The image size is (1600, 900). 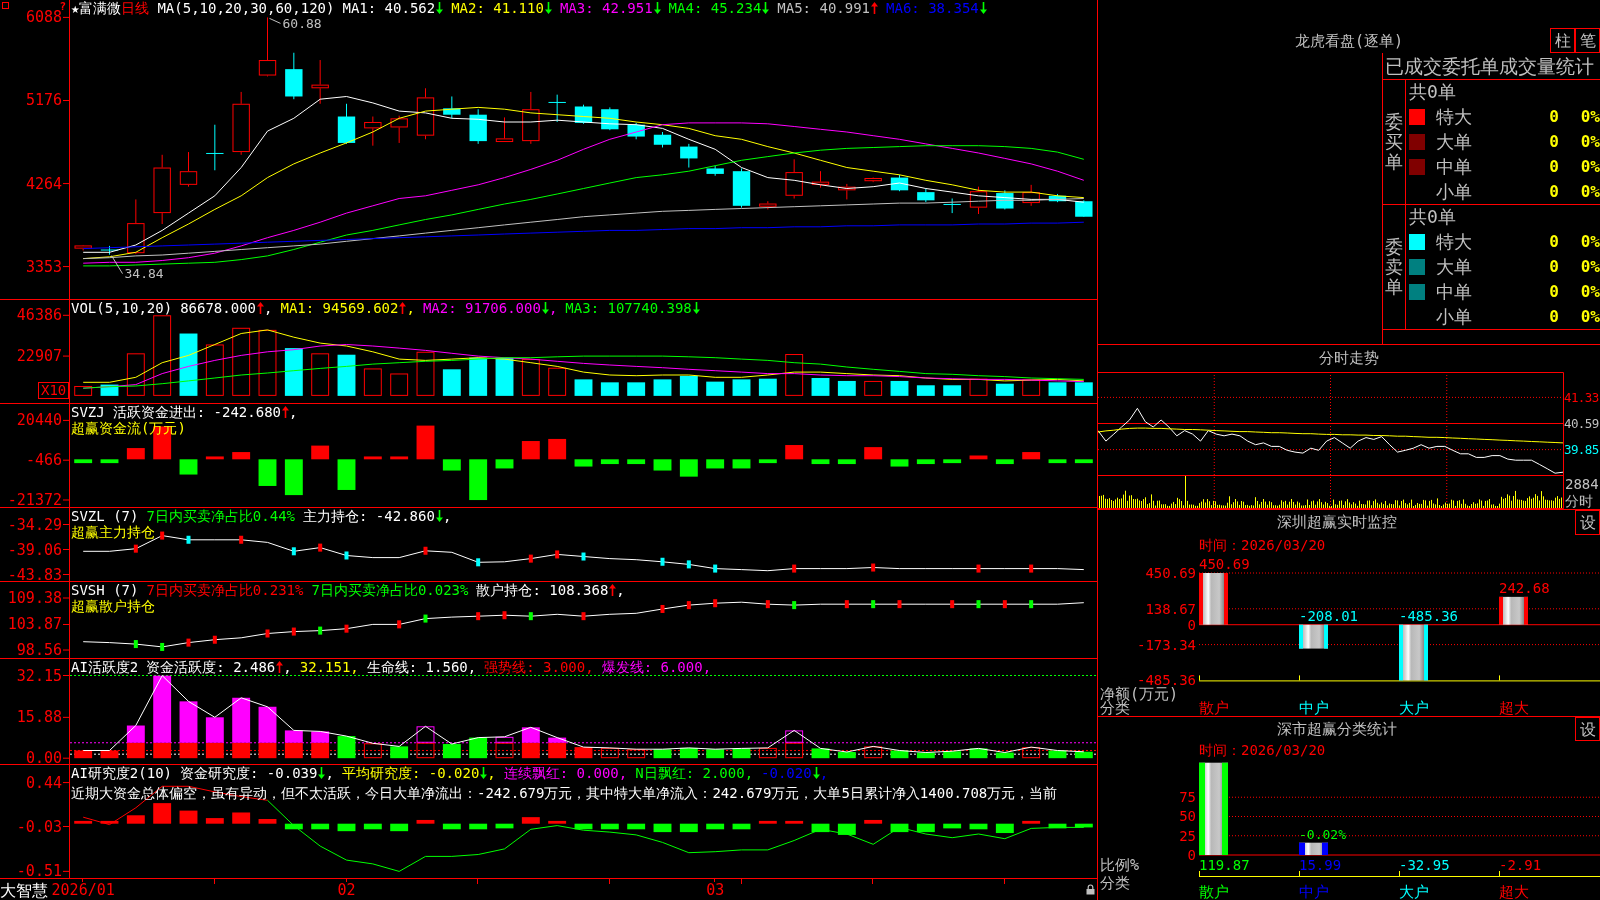 What do you see at coordinates (1432, 217) in the screenshot?
I see `total-text: 共0单` at bounding box center [1432, 217].